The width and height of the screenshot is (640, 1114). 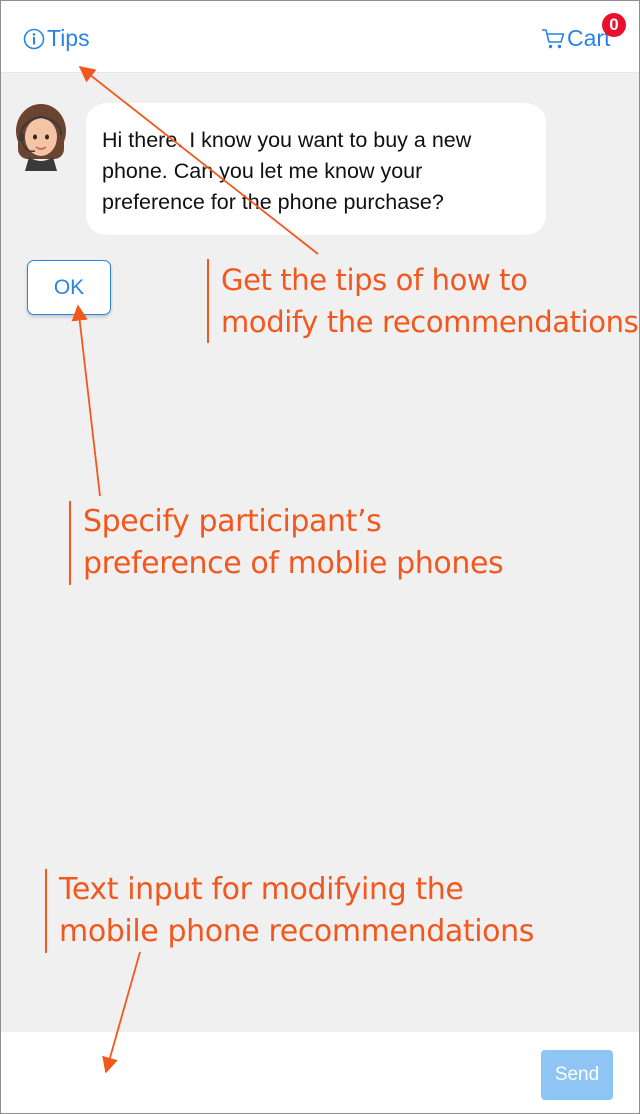 I want to click on message-input-bar: Send, so click(x=320, y=1072).